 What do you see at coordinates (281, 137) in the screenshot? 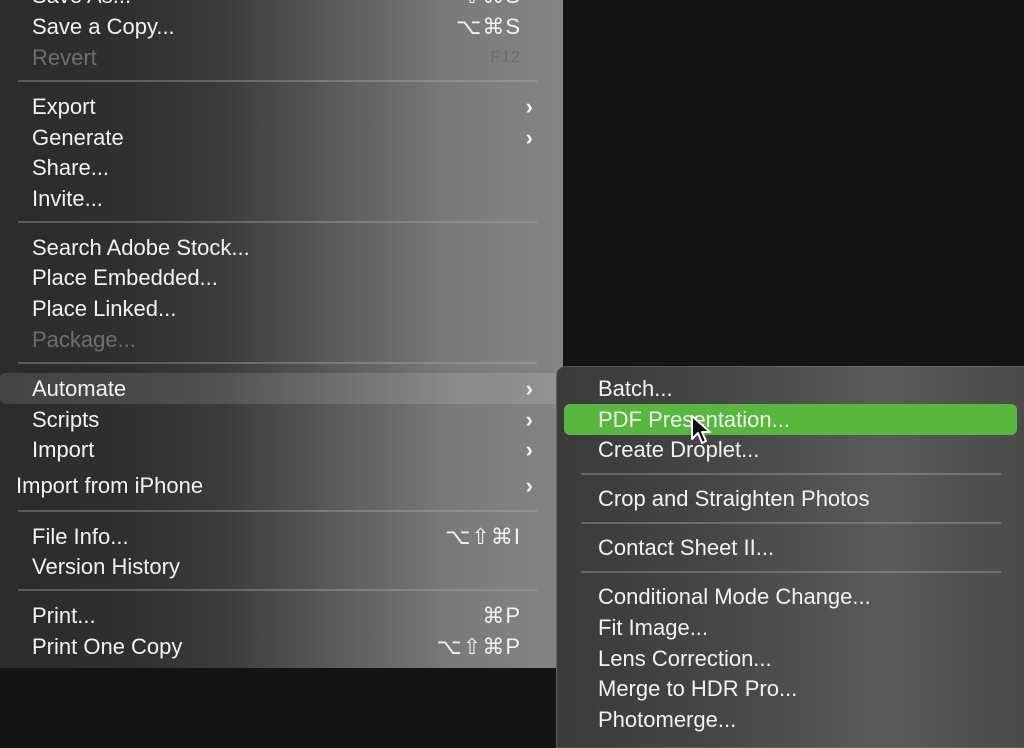
I see `menu-item-generate: Generate ›` at bounding box center [281, 137].